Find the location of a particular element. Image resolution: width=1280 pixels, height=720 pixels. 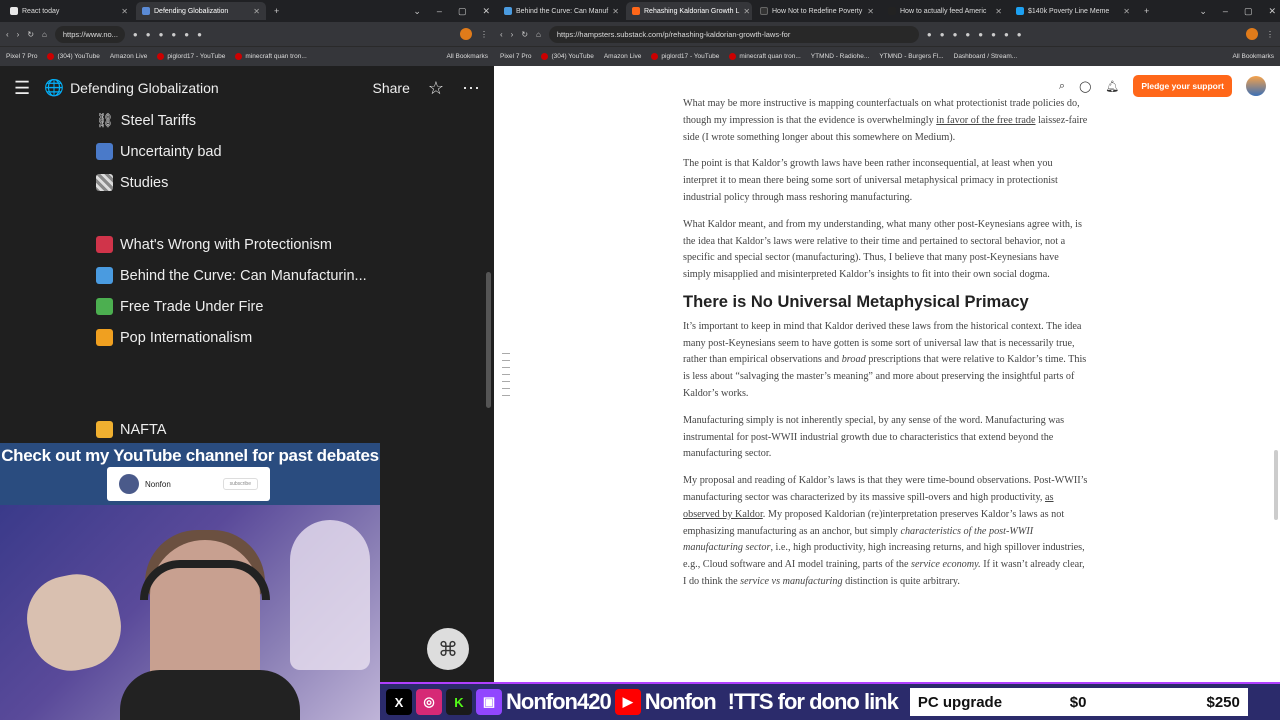

tab-poverty: How Not to Redefine Poverty ✕ is located at coordinates (817, 11).